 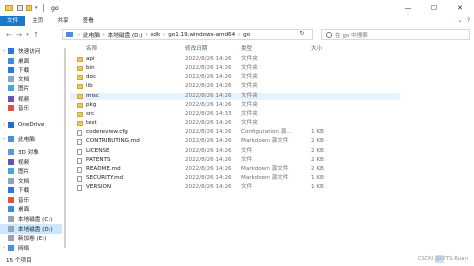 What do you see at coordinates (235, 106) in the screenshot?
I see `table-row: pkg 2022/8/26 14:26 文件夹` at bounding box center [235, 106].